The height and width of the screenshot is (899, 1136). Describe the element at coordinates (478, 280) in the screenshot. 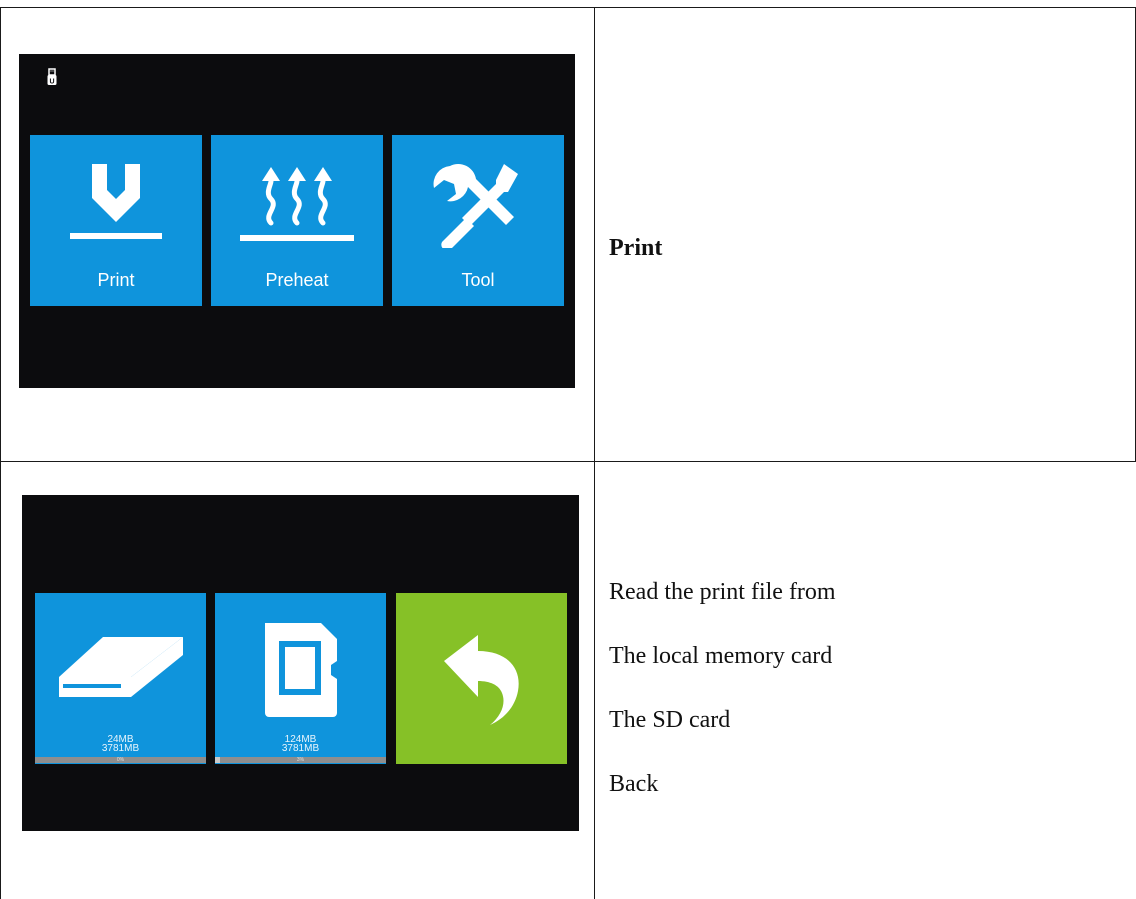

I see `tool-label: Tool` at that location.